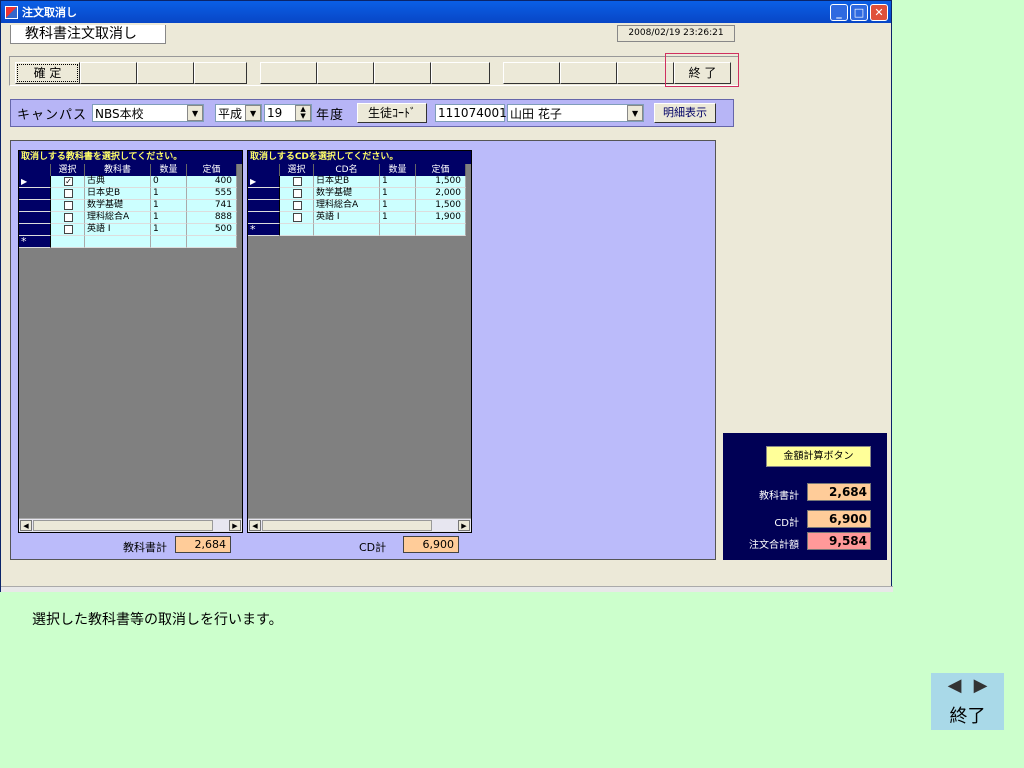 The height and width of the screenshot is (768, 1024). I want to click on price-cell: 1,900, so click(441, 218).